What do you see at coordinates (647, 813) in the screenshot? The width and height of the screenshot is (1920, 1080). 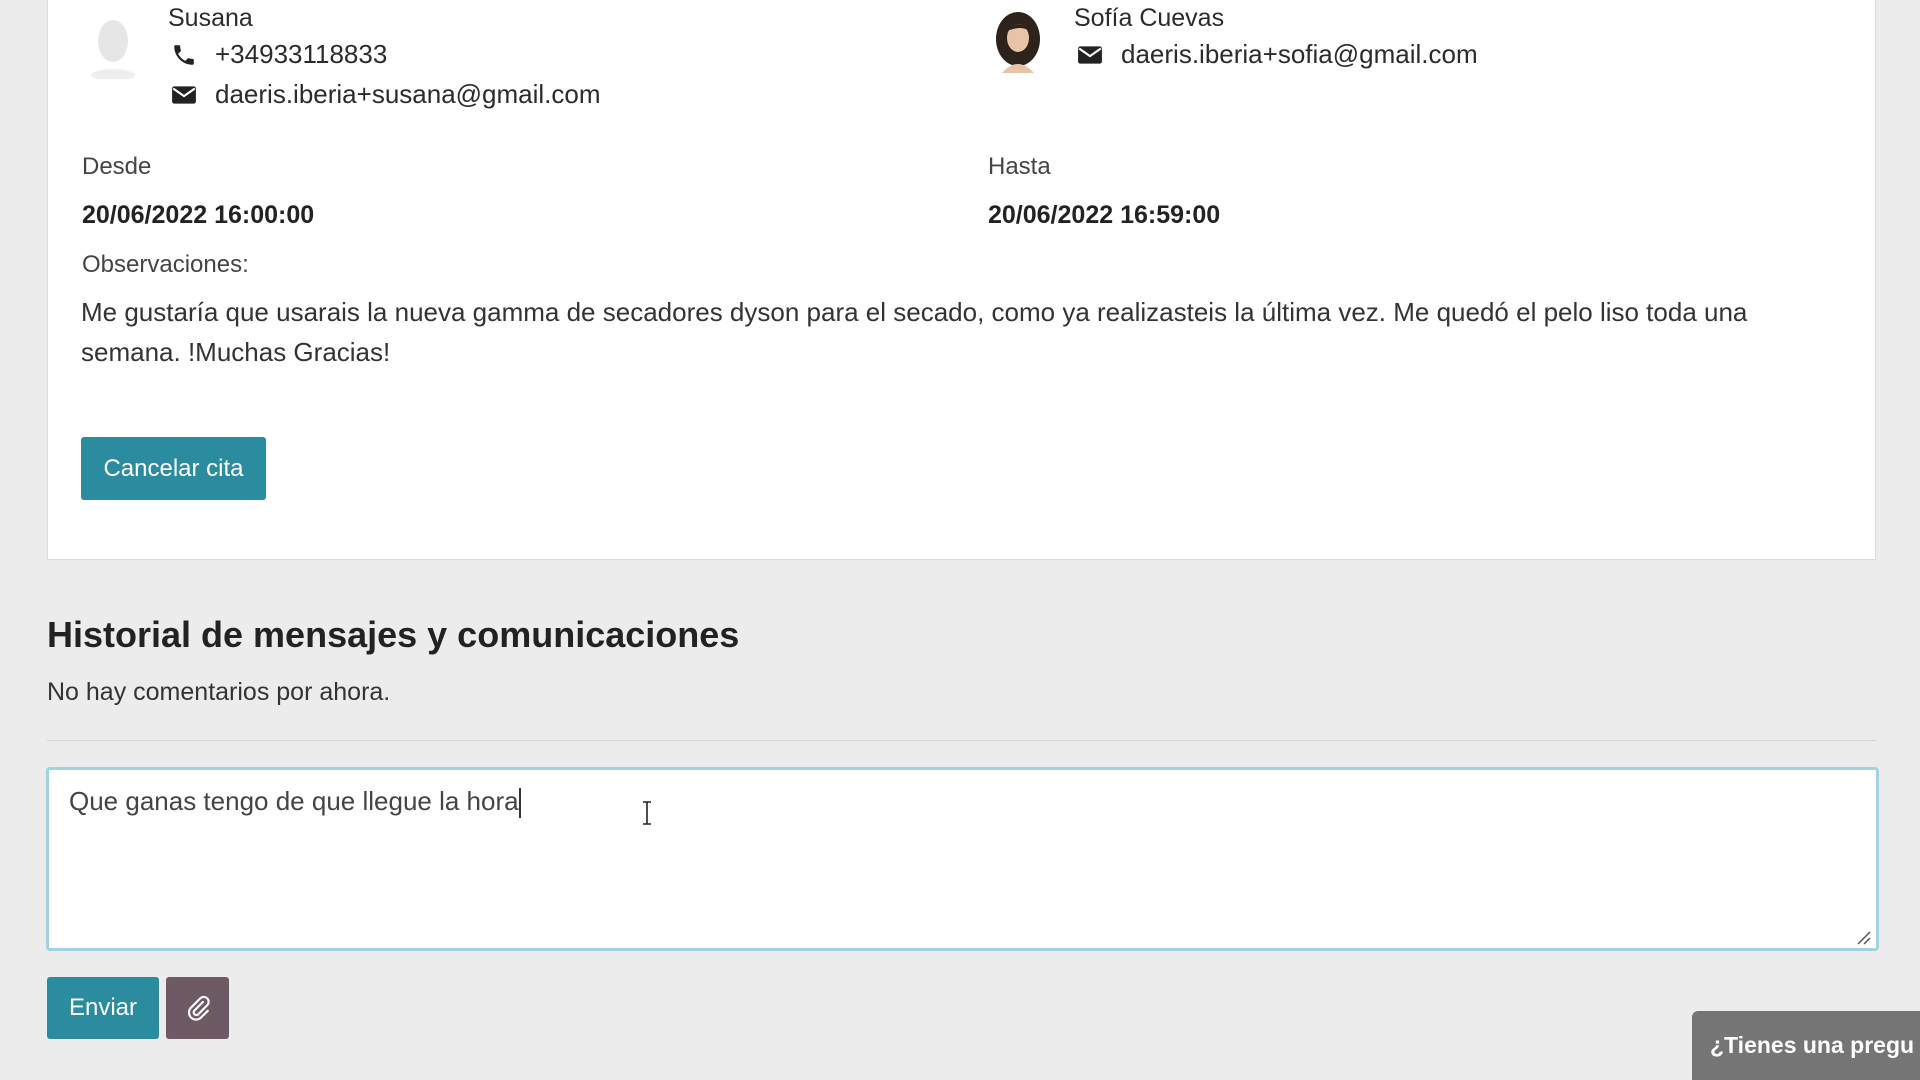 I see `i-beam-cursor-icon` at bounding box center [647, 813].